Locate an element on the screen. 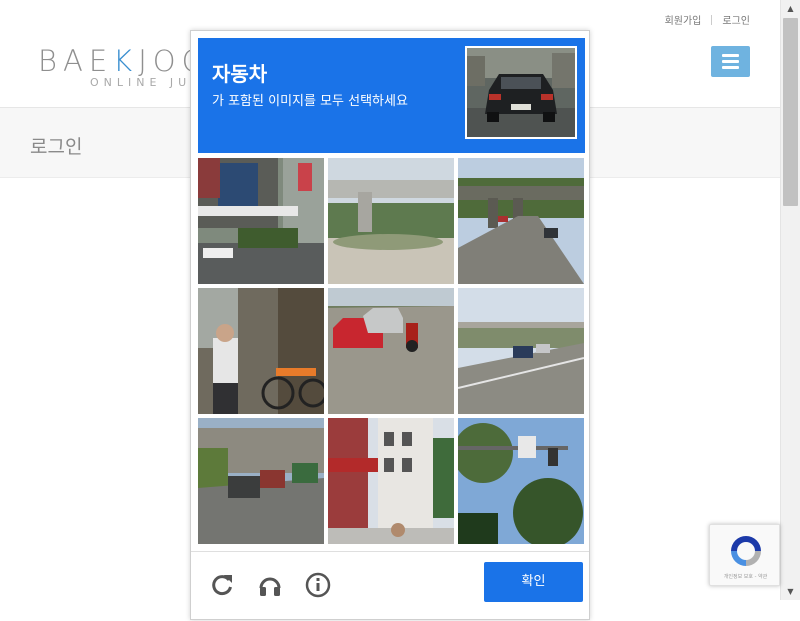  page-scrollbar: ▲ ▼ is located at coordinates (790, 300).